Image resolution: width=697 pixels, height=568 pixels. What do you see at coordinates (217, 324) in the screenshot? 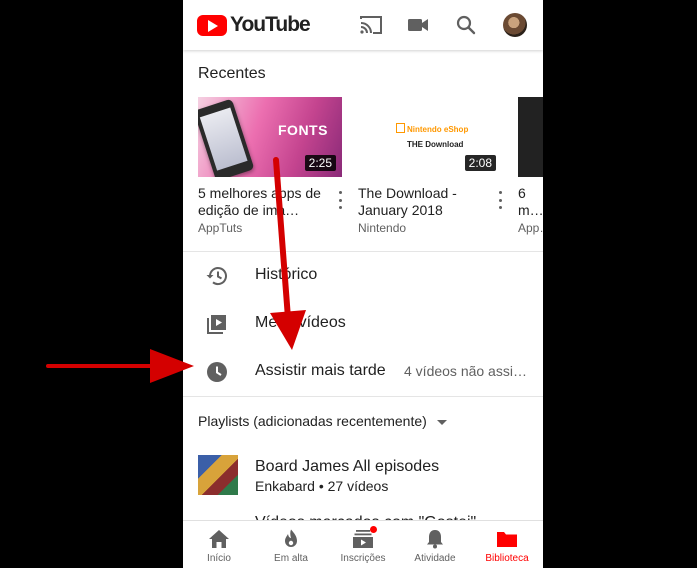
I see `my-videos-icon` at bounding box center [217, 324].